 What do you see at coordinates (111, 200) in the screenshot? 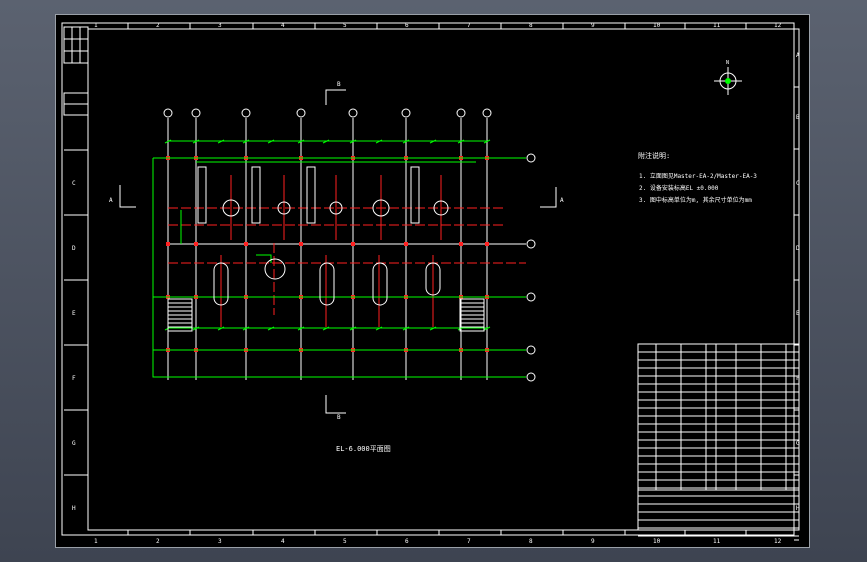
I see `section-label-left: A` at bounding box center [111, 200].